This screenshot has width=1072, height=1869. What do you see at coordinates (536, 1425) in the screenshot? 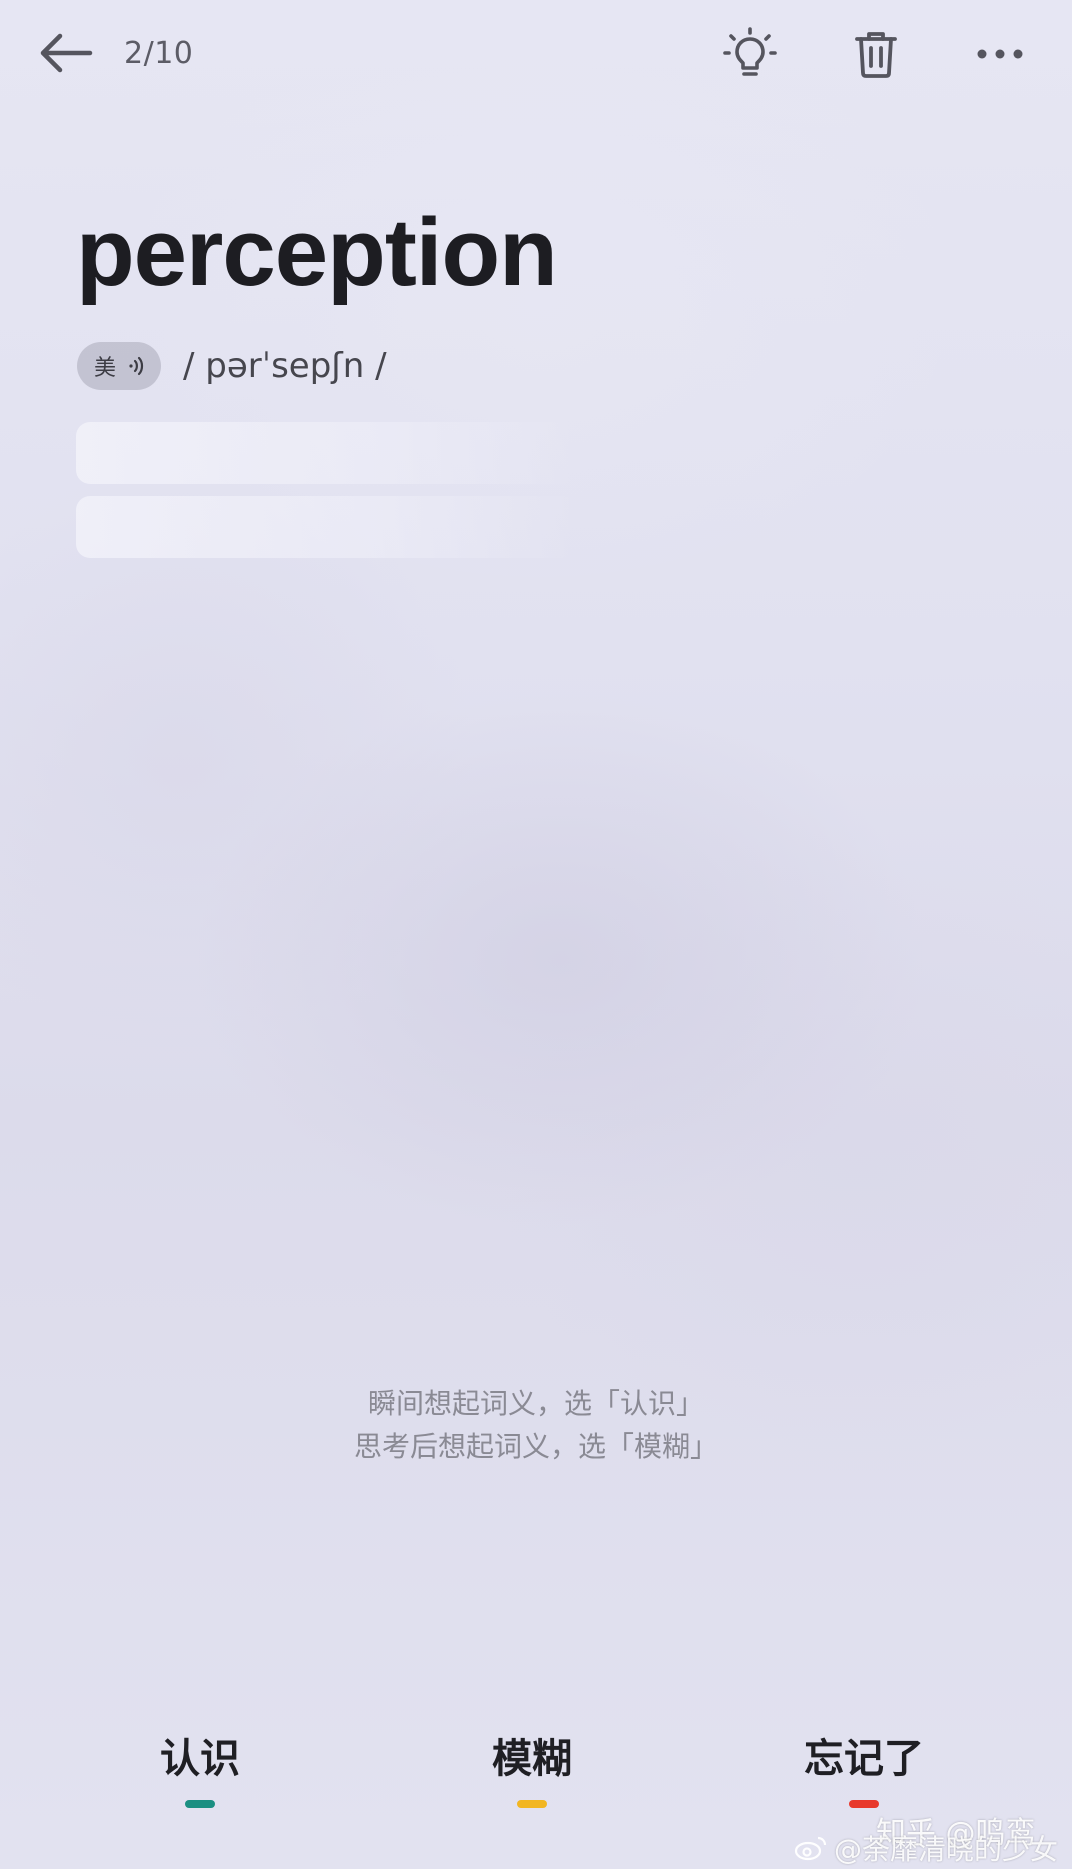
I see `instructions: 瞬间想起词义，选「认识」 思考后想起词义，选「模糊」` at bounding box center [536, 1425].